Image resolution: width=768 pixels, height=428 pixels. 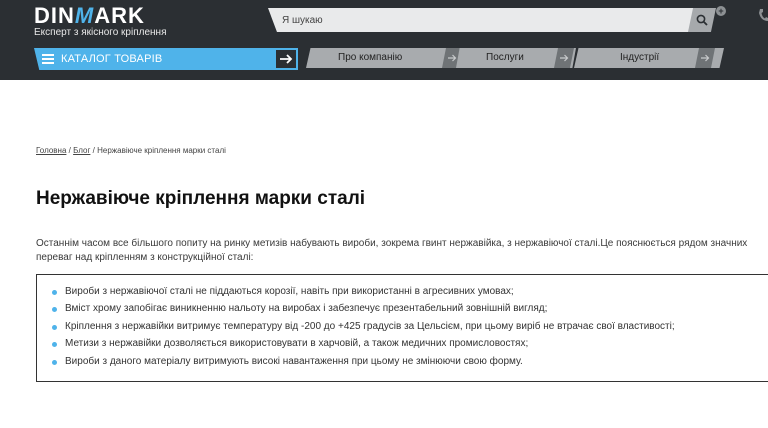 What do you see at coordinates (721, 11) in the screenshot?
I see `plus-icon: +` at bounding box center [721, 11].